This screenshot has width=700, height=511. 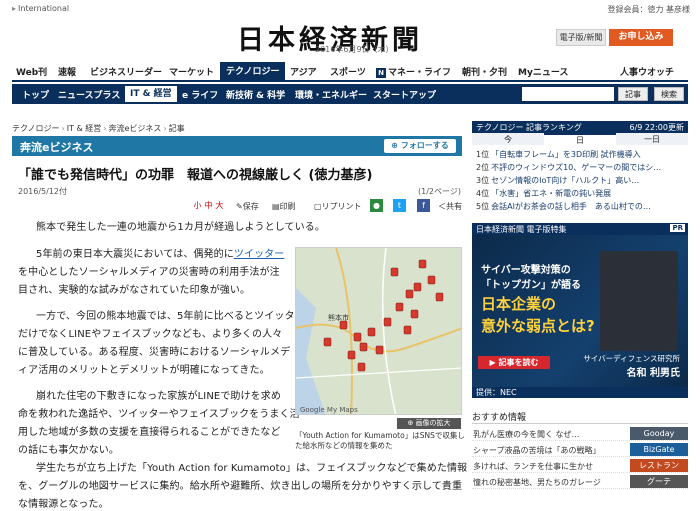 I want to click on ranking-title: テクノロジー 記事ランキング, so click(x=529, y=127).